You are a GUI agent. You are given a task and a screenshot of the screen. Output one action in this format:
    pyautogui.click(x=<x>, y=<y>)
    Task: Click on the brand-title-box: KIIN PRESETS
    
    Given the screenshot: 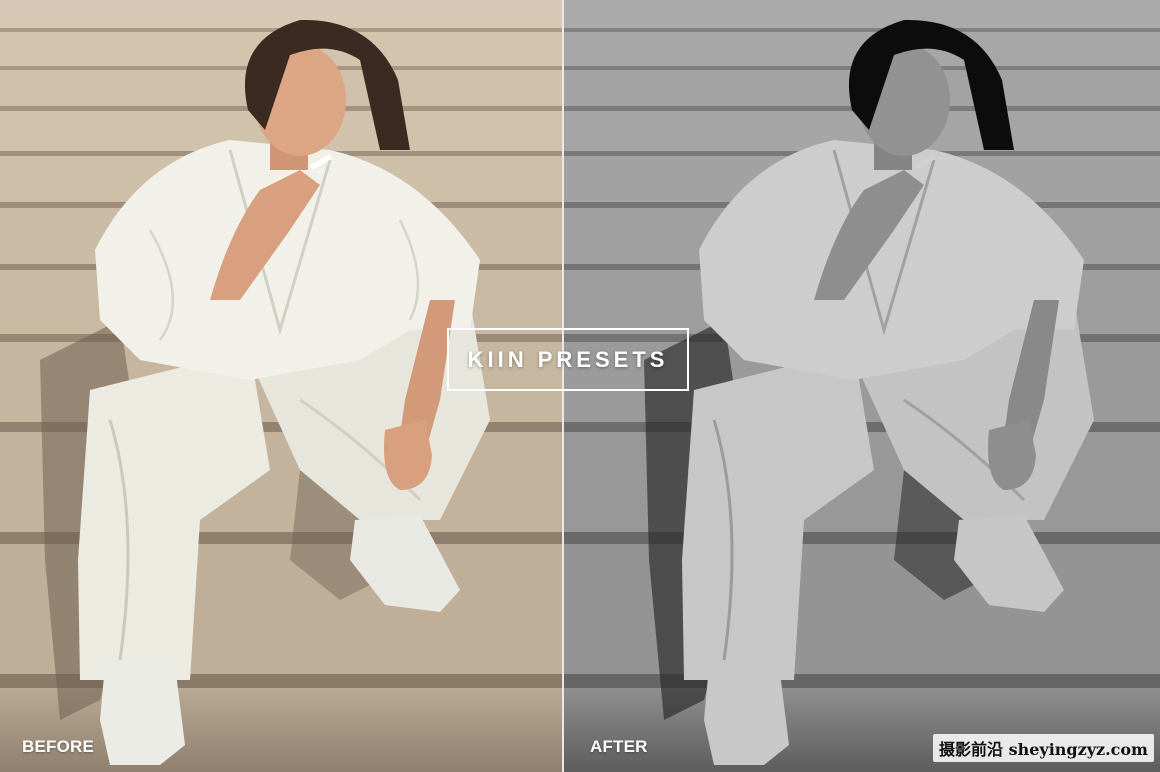 What is the action you would take?
    pyautogui.click(x=568, y=359)
    